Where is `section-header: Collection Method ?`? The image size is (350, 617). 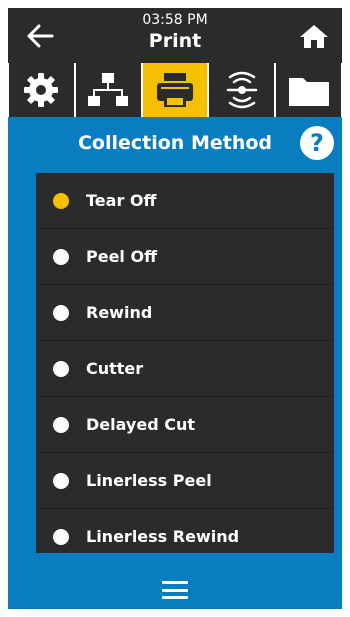
section-header: Collection Method ? is located at coordinates (175, 145).